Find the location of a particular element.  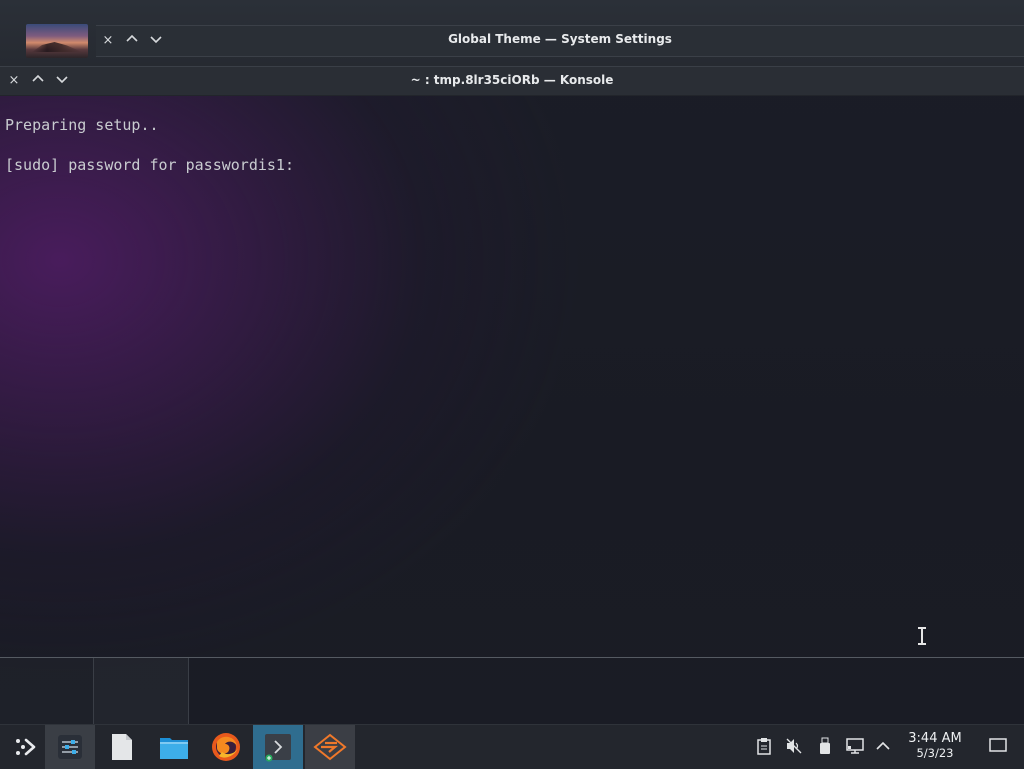

divider is located at coordinates (188, 691).